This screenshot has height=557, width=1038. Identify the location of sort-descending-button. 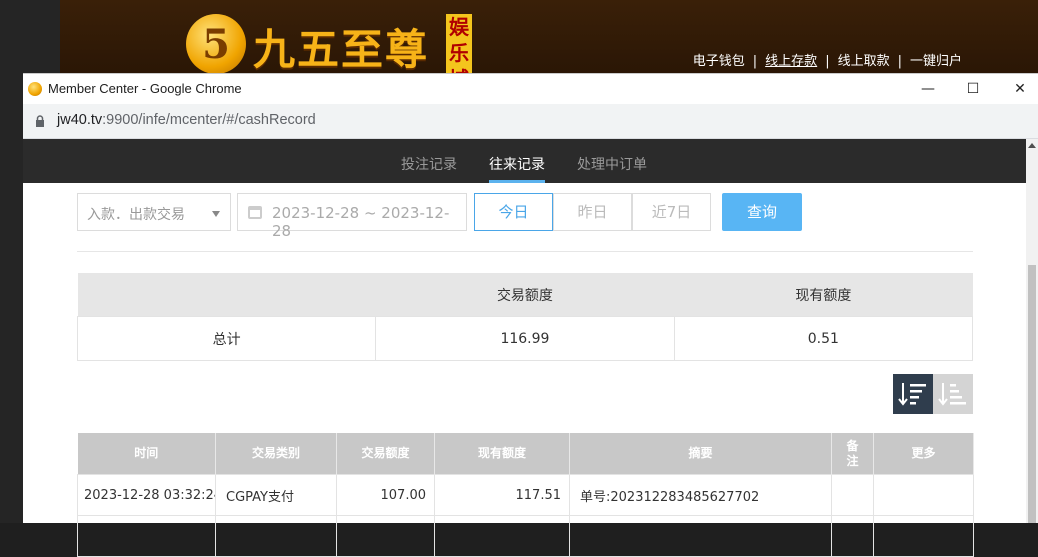
(913, 394).